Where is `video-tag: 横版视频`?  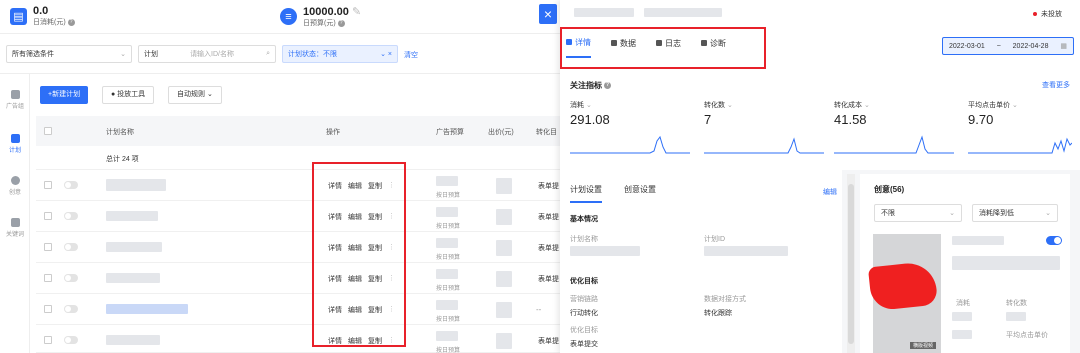
video-tag: 横版视频 is located at coordinates (923, 345).